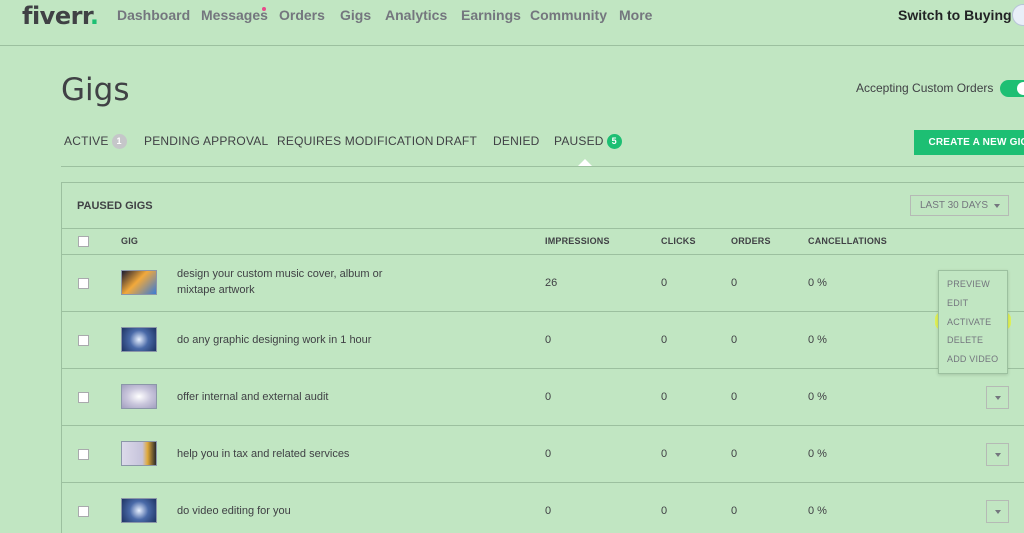 The width and height of the screenshot is (1024, 533). What do you see at coordinates (635, 15) in the screenshot?
I see `nav-more: More` at bounding box center [635, 15].